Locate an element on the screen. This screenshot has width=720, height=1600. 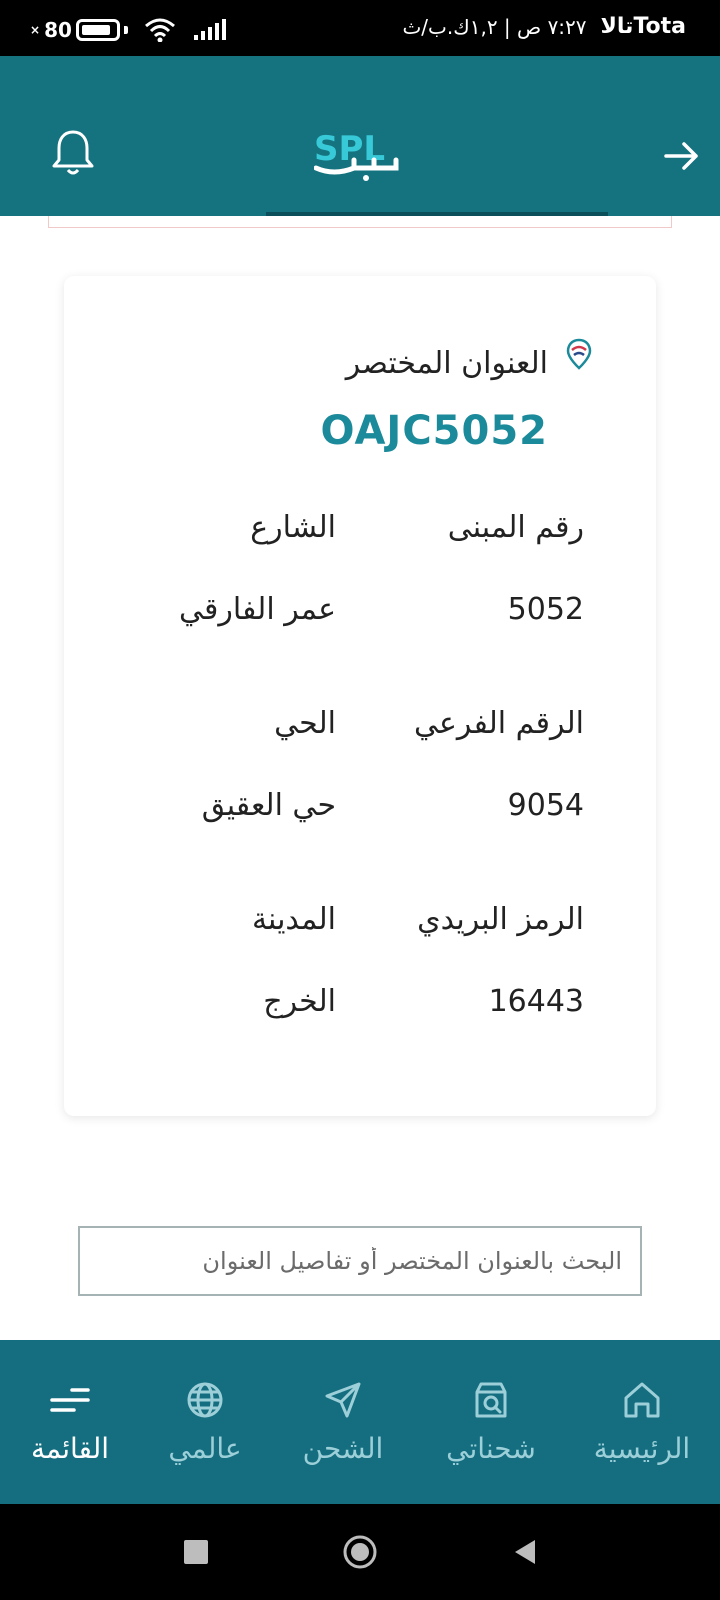
additional-number-value: 9054 is located at coordinates (545, 805).